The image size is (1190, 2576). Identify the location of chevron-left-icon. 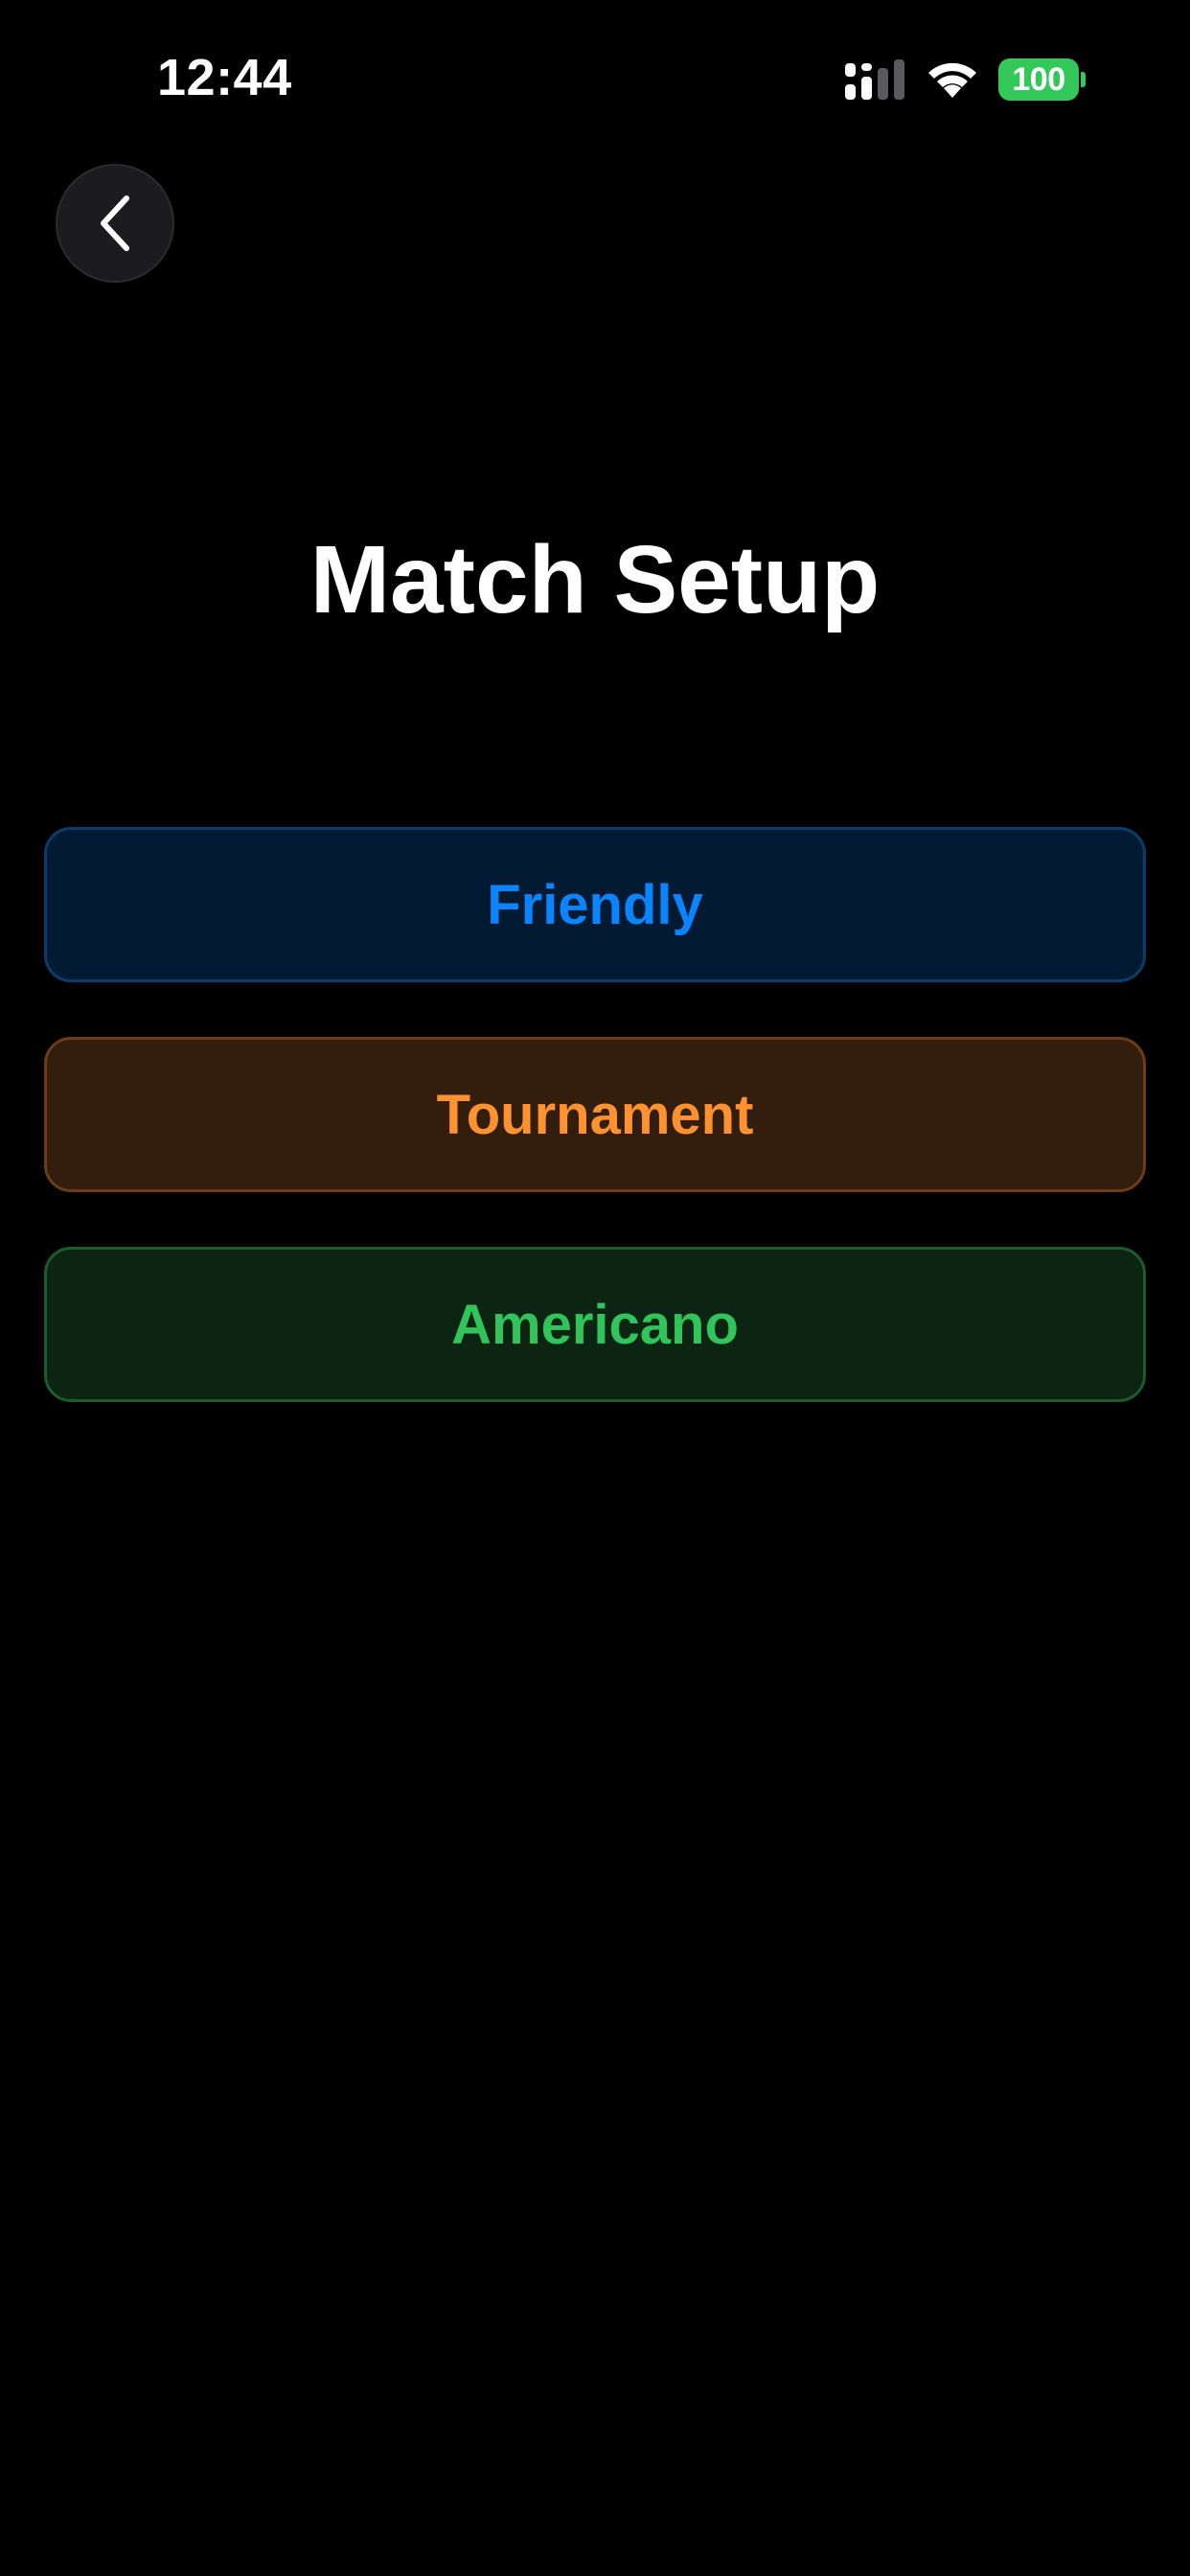
(115, 223).